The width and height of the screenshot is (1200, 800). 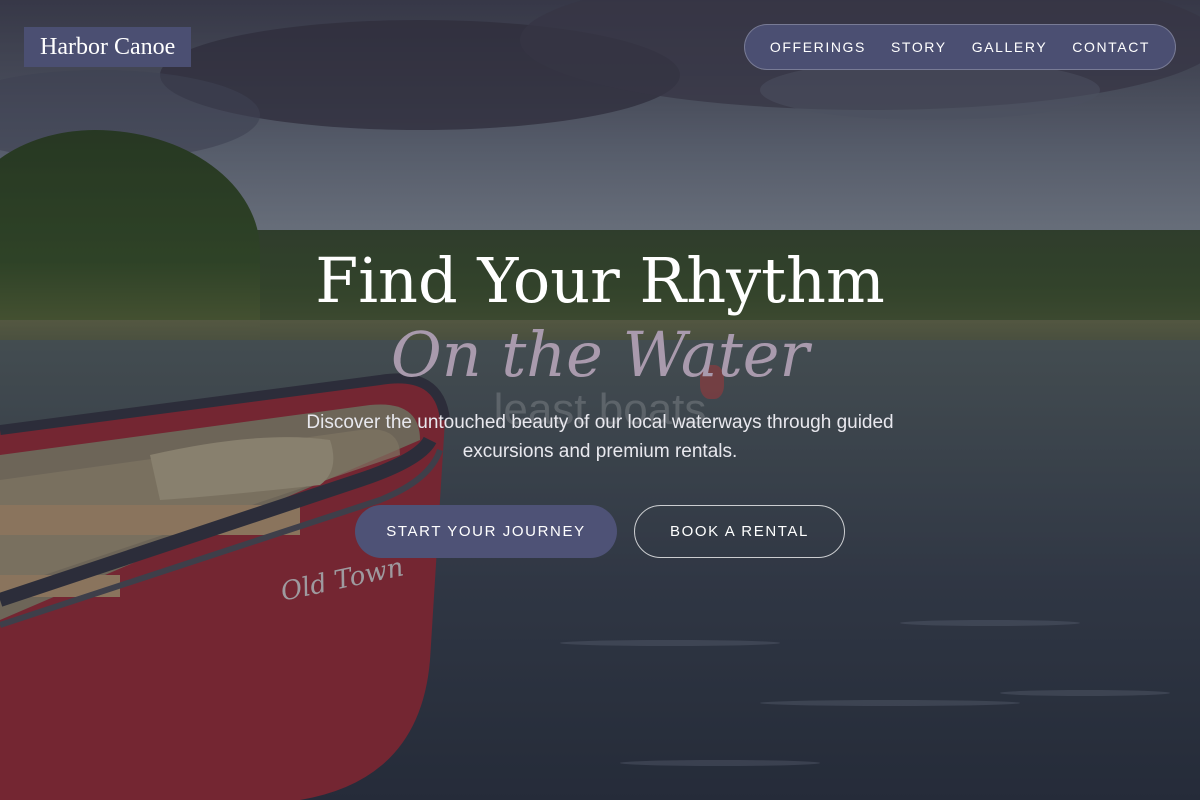 What do you see at coordinates (739, 531) in the screenshot?
I see `book-rental-button: BOOK A RENTAL` at bounding box center [739, 531].